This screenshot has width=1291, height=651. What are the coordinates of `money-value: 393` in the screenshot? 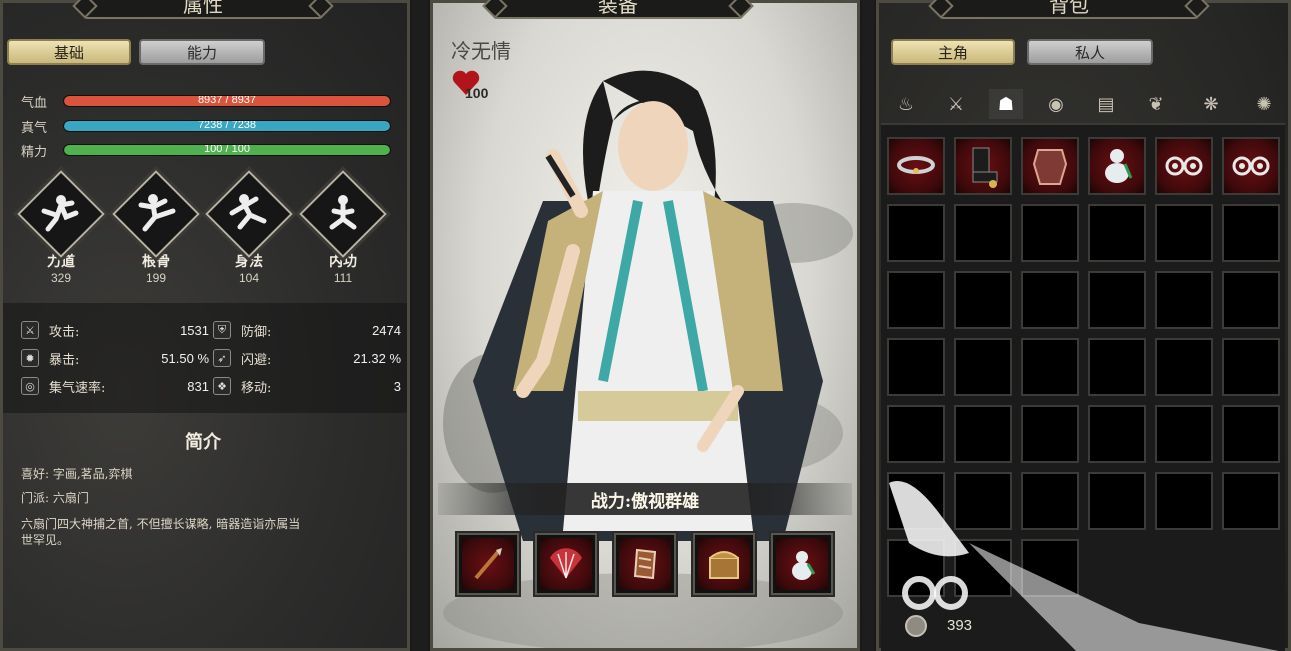 It's located at (960, 625).